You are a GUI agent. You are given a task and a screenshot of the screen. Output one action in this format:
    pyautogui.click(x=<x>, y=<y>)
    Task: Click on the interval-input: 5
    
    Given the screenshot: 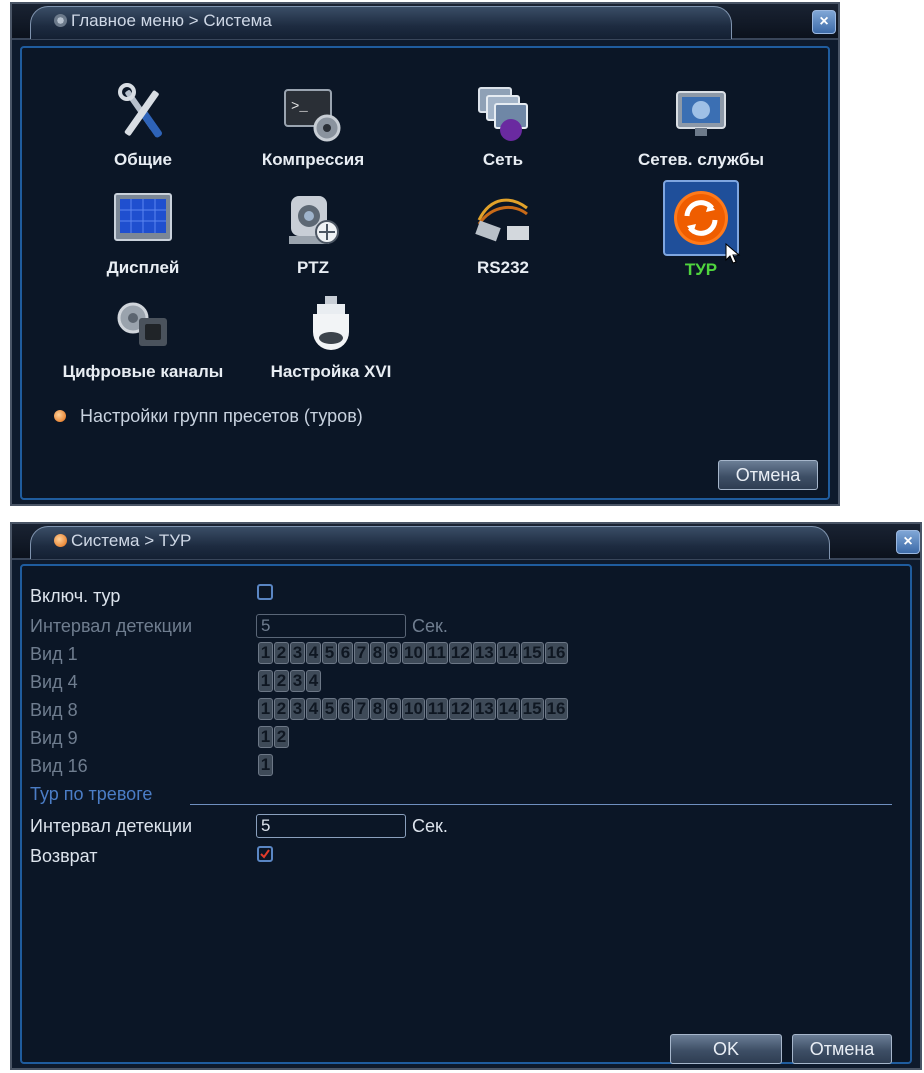 What is the action you would take?
    pyautogui.click(x=331, y=626)
    